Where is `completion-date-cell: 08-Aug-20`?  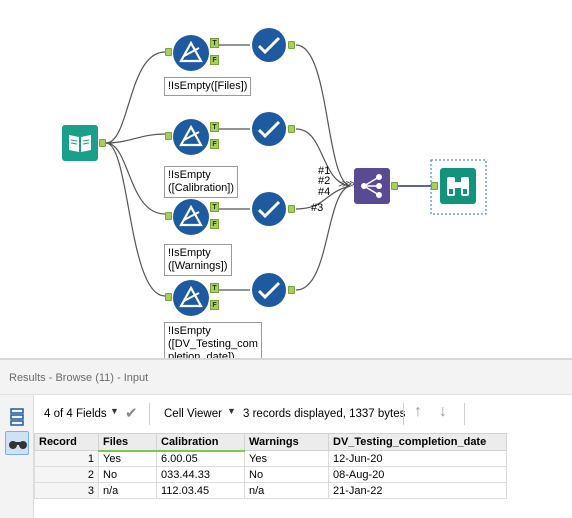 completion-date-cell: 08-Aug-20 is located at coordinates (417, 474).